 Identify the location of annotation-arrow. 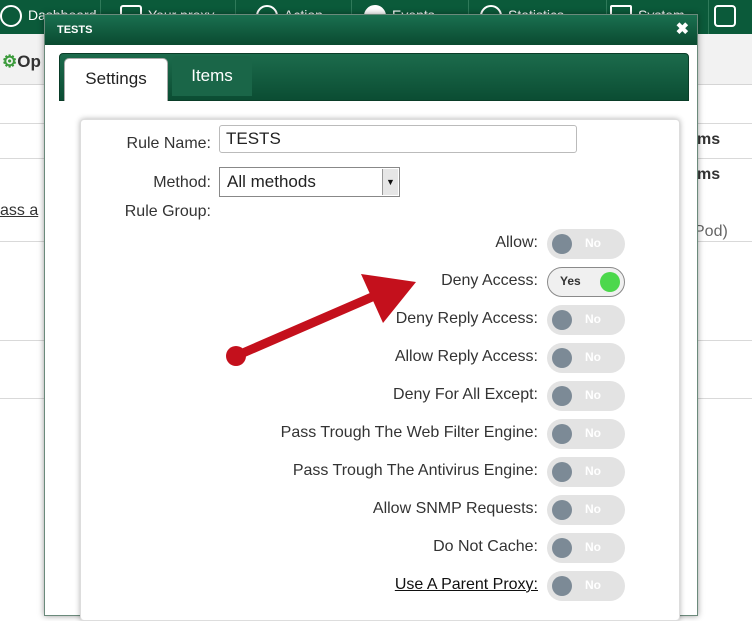
(321, 320).